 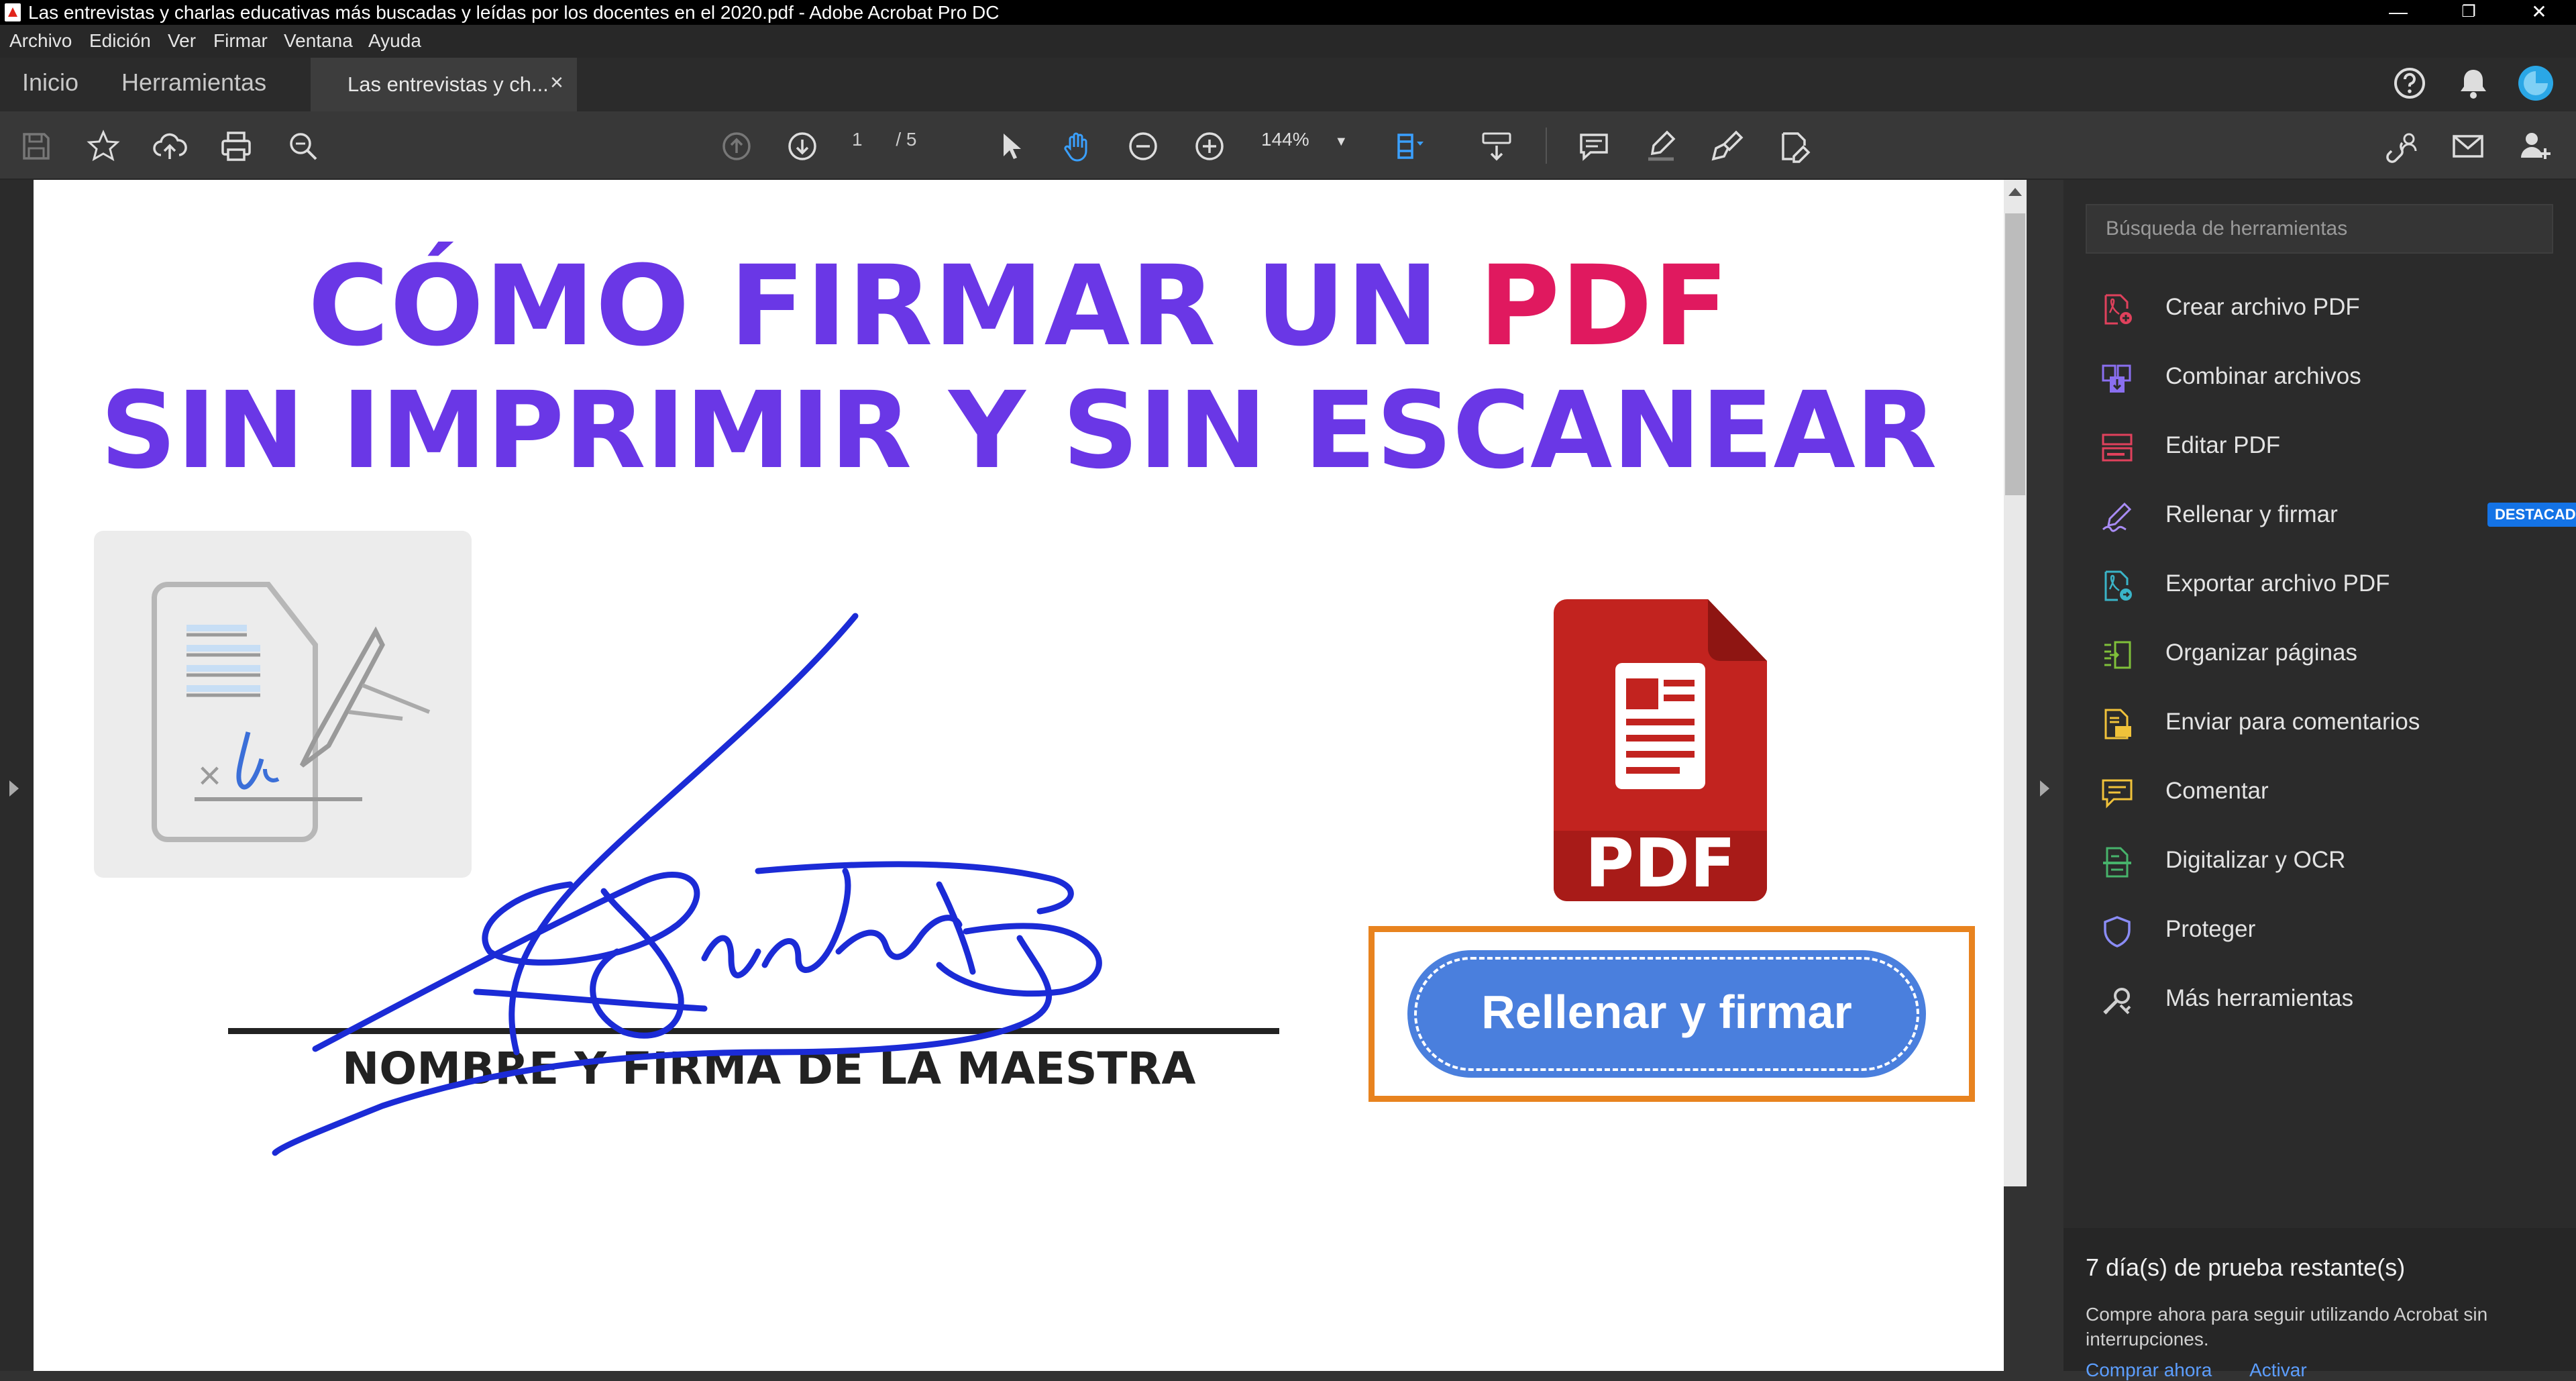 I want to click on zoom-level-dropdown: 144% ▼, so click(x=1304, y=139).